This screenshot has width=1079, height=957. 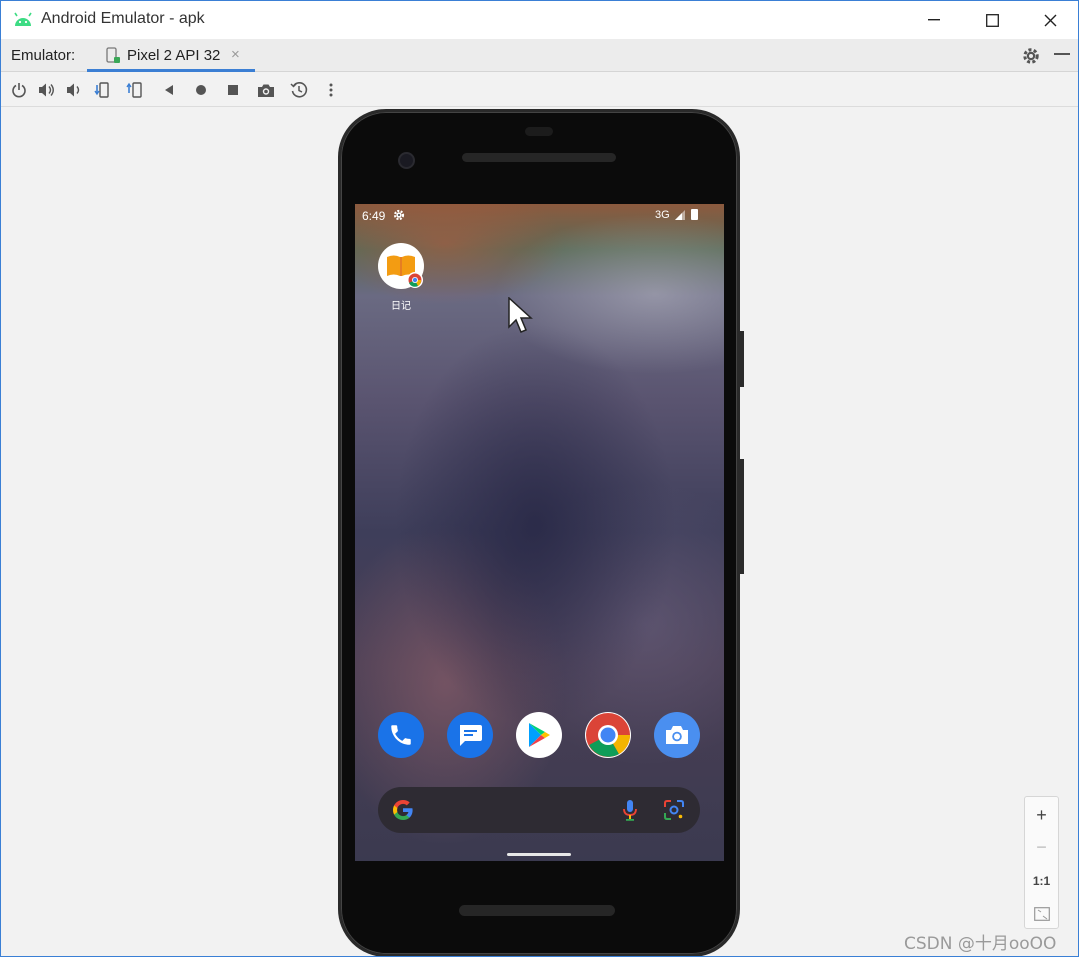 I want to click on minimize-icon, so click(x=934, y=20).